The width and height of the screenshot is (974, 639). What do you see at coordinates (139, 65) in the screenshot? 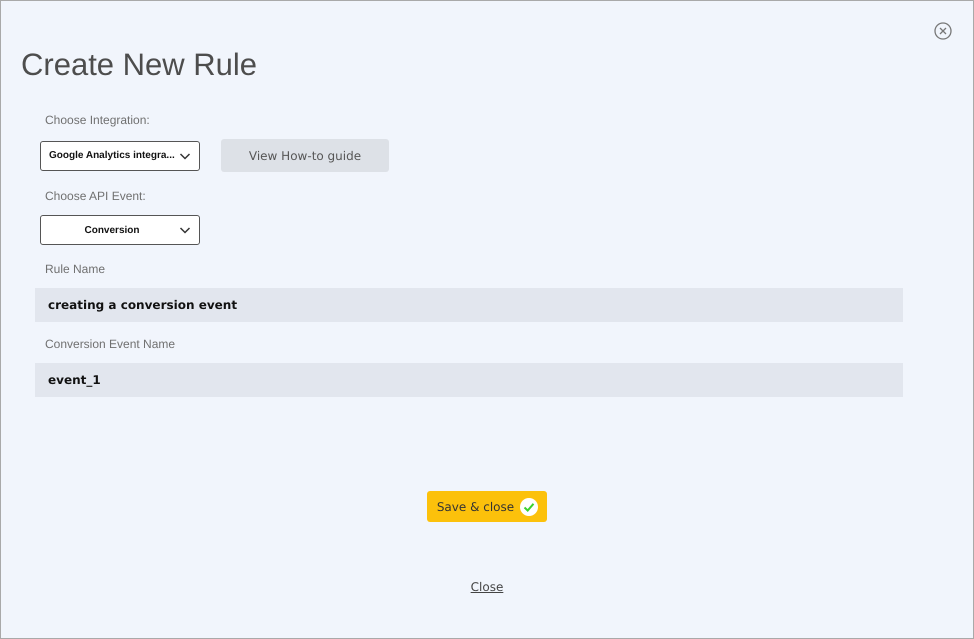
I see `dialog-title: Create New Rule` at bounding box center [139, 65].